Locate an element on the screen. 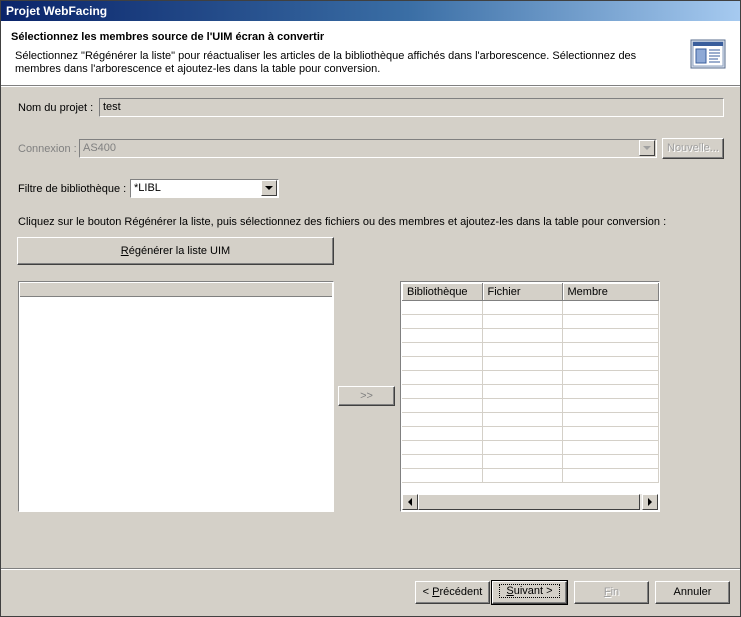  next-button-mnemonic: S is located at coordinates (510, 591).